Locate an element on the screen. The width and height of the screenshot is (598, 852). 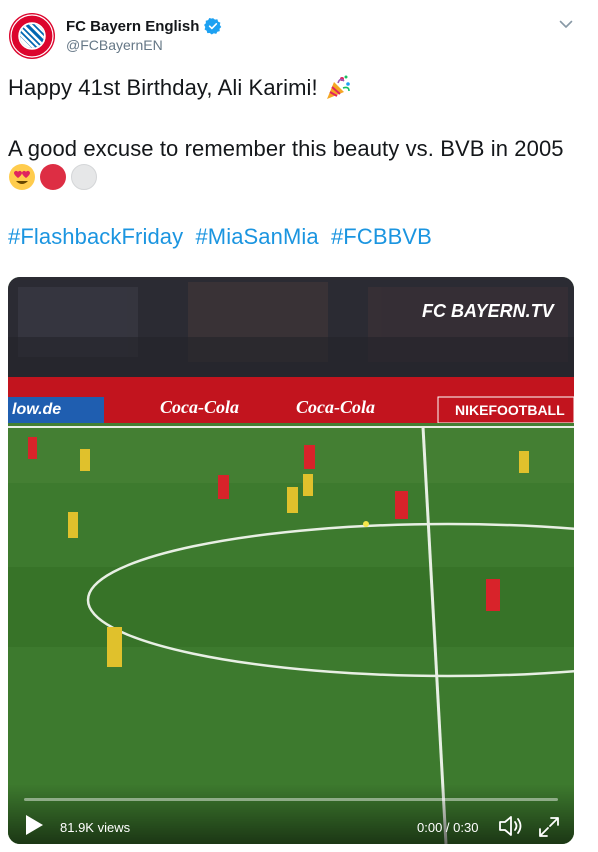
fullscreen-icon is located at coordinates (549, 827).